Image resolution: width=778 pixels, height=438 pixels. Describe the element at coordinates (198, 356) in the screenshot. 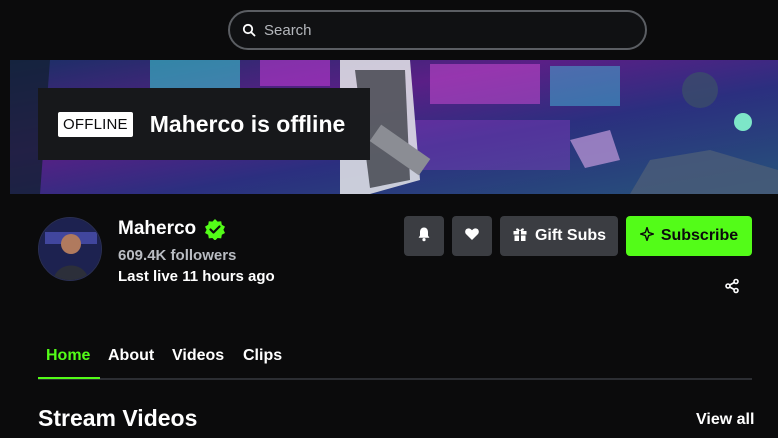

I see `tab-videos: Videos` at that location.